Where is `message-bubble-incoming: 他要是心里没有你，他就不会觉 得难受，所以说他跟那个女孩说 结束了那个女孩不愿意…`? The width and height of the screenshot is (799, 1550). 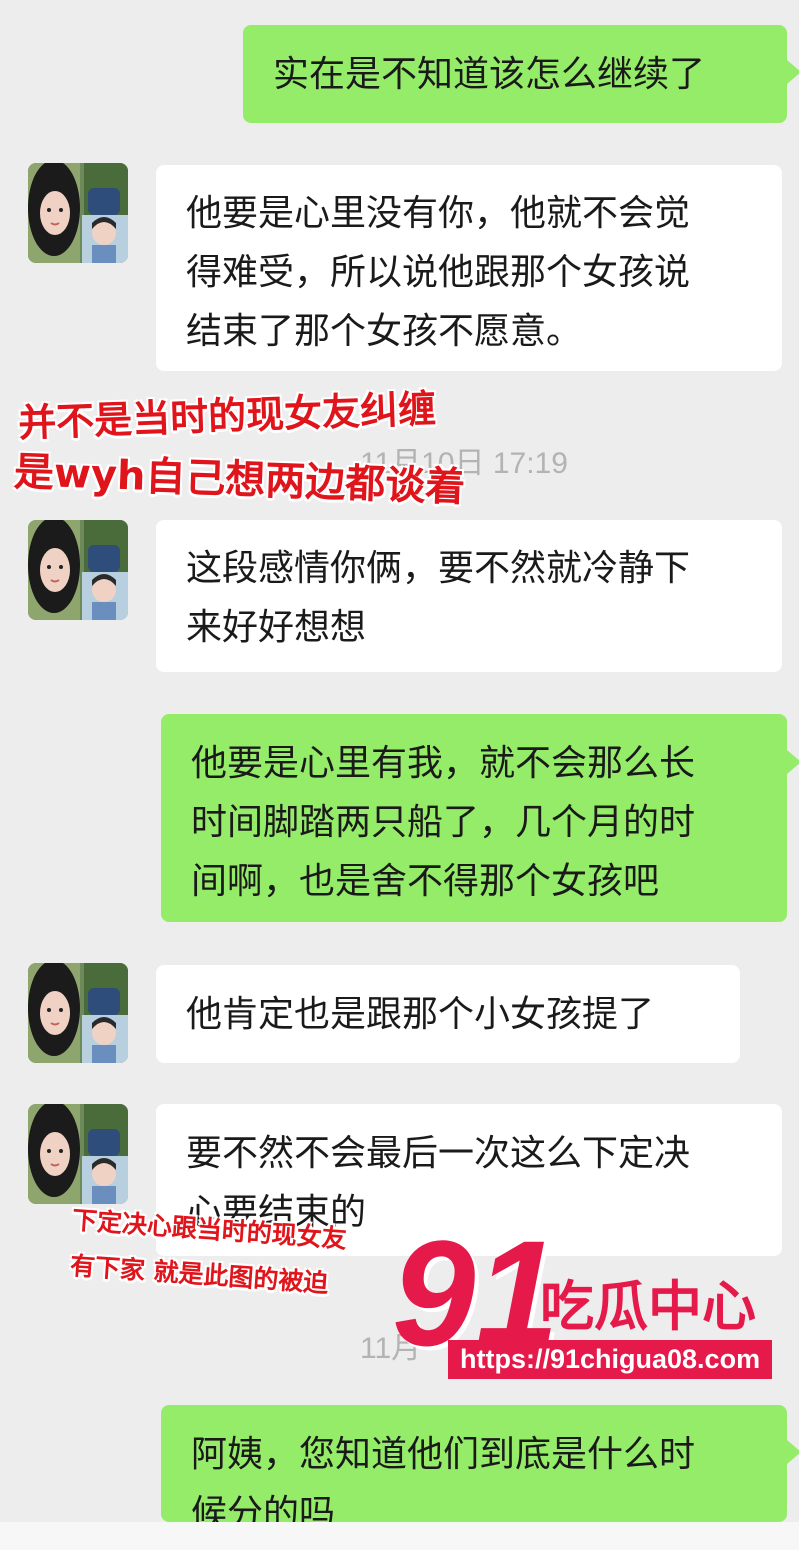
message-bubble-incoming: 他要是心里没有你，他就不会觉 得难受，所以说他跟那个女孩说 结束了那个女孩不愿意… is located at coordinates (469, 268).